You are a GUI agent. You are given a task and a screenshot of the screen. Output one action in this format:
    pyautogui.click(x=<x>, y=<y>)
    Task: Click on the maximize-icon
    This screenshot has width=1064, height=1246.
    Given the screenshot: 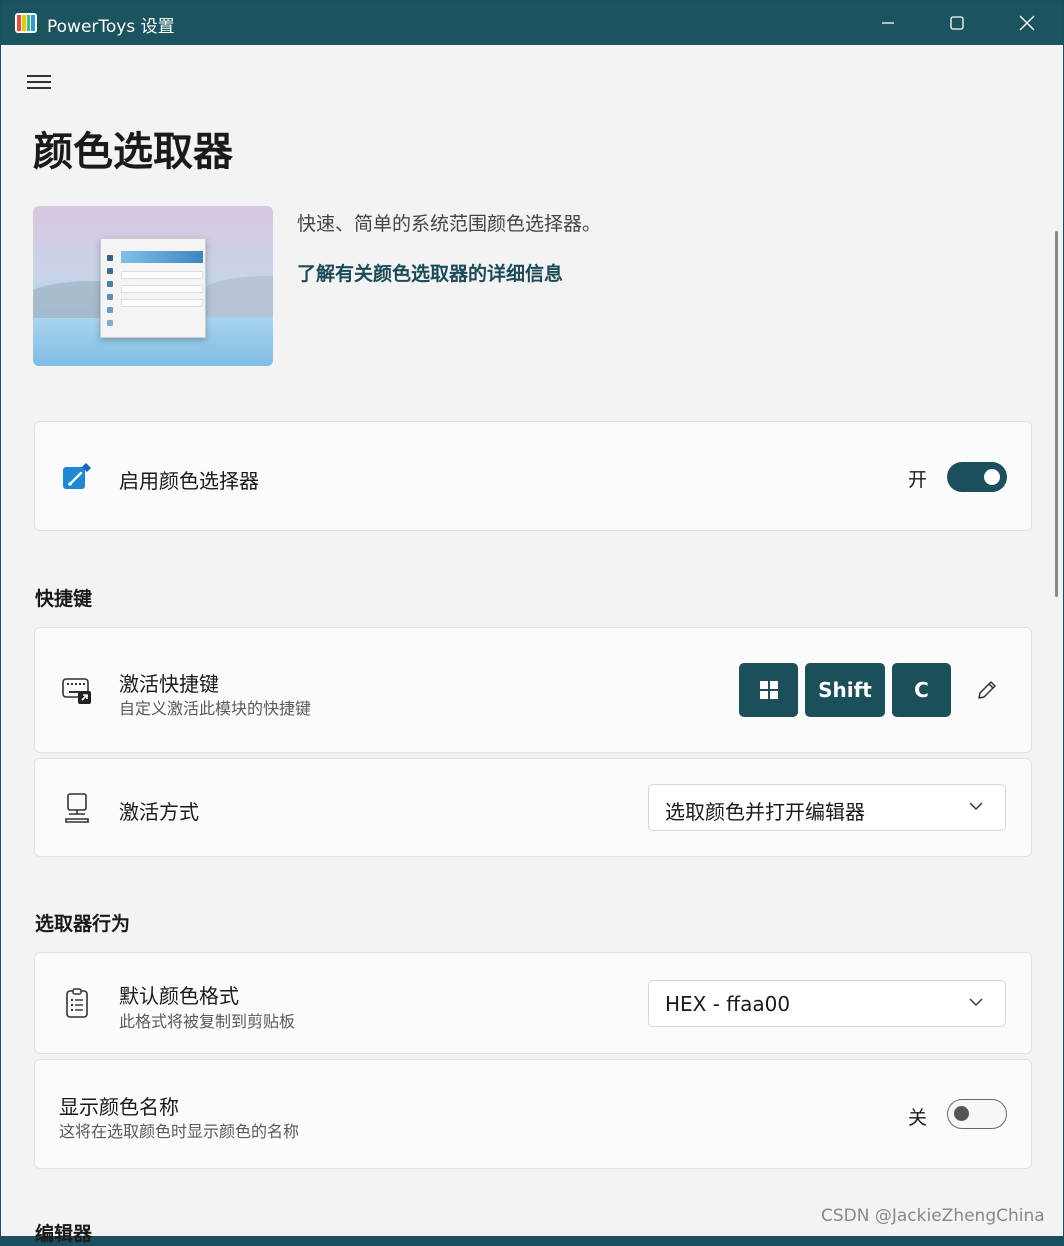 What is the action you would take?
    pyautogui.click(x=957, y=23)
    